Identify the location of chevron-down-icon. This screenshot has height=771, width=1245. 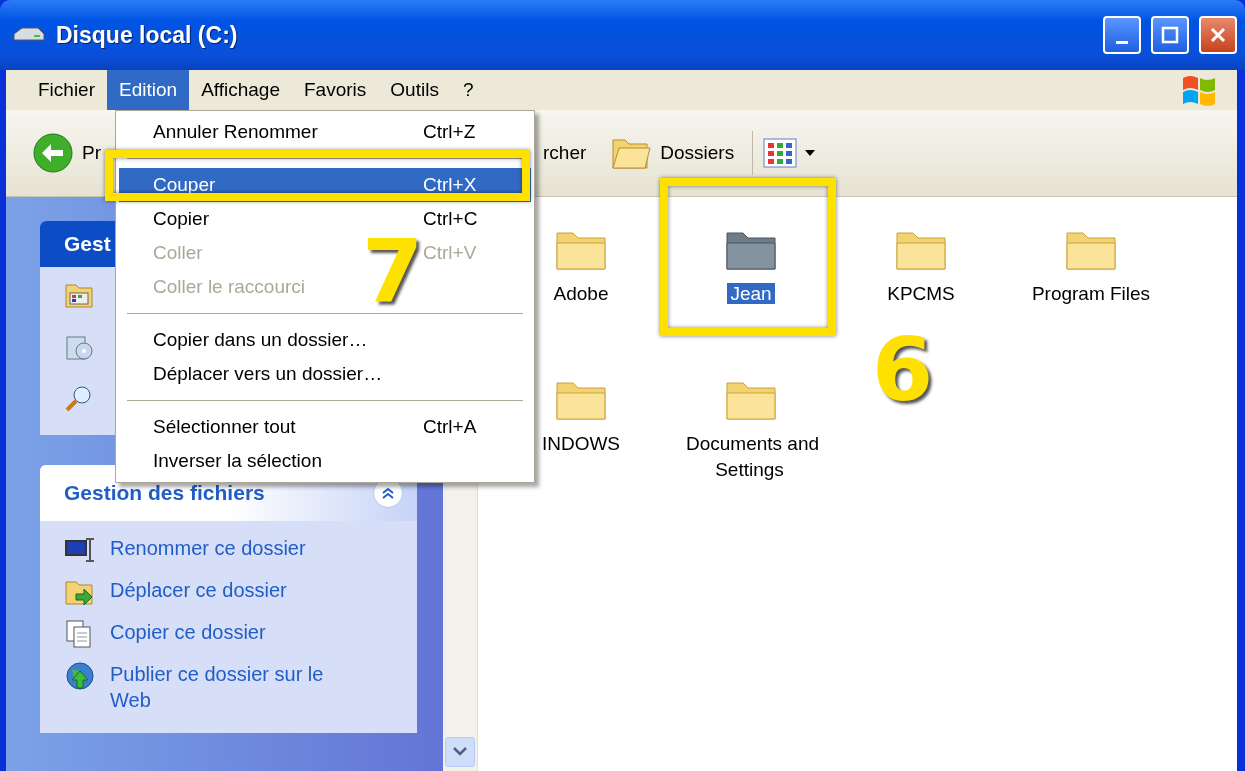
(460, 752).